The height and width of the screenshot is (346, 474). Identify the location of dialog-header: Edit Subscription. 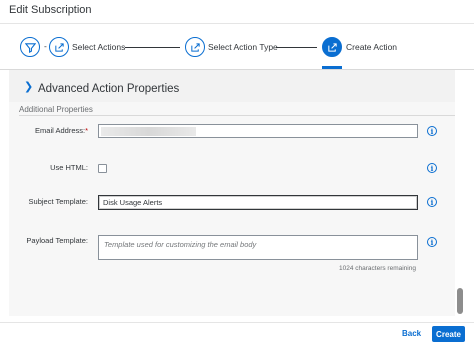
(237, 12).